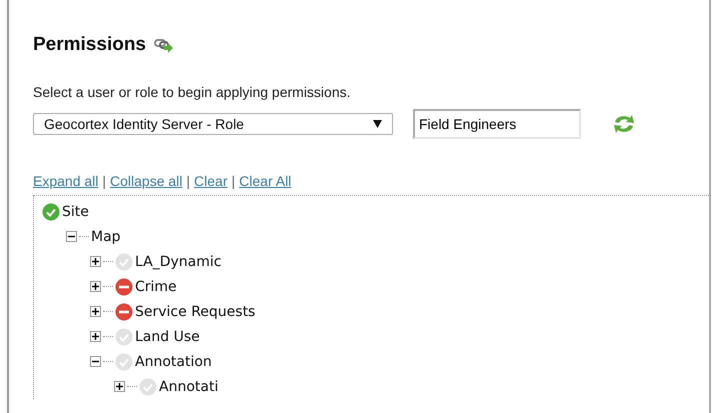 Image resolution: width=719 pixels, height=413 pixels. Describe the element at coordinates (265, 181) in the screenshot. I see `tree-action-link: Clear All` at that location.